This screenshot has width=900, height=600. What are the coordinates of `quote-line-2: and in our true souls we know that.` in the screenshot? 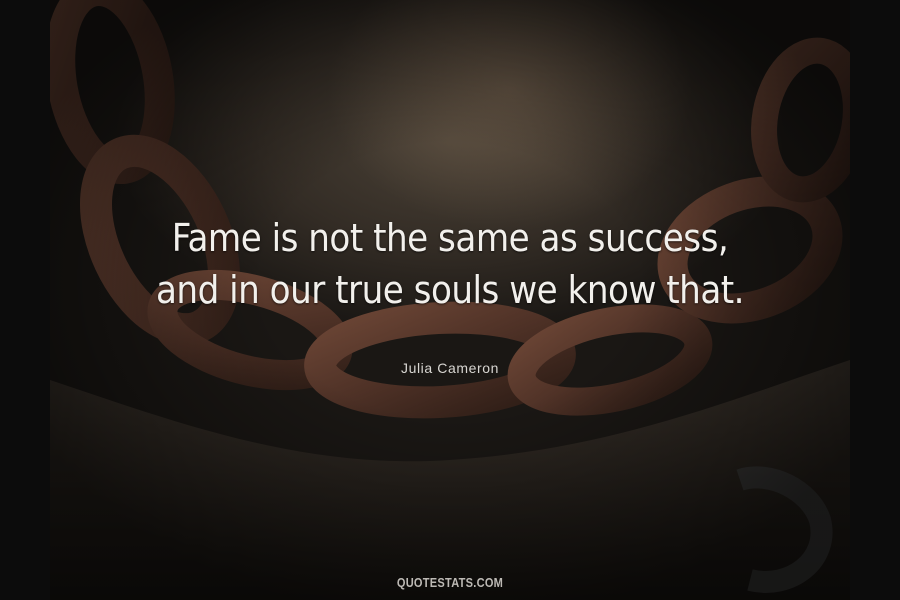 It's located at (450, 290).